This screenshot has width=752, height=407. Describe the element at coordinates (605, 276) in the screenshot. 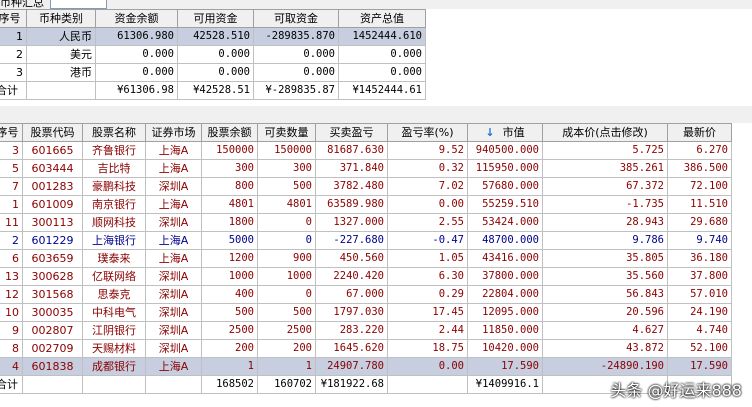

I see `position-cell-cost: 35.560` at that location.